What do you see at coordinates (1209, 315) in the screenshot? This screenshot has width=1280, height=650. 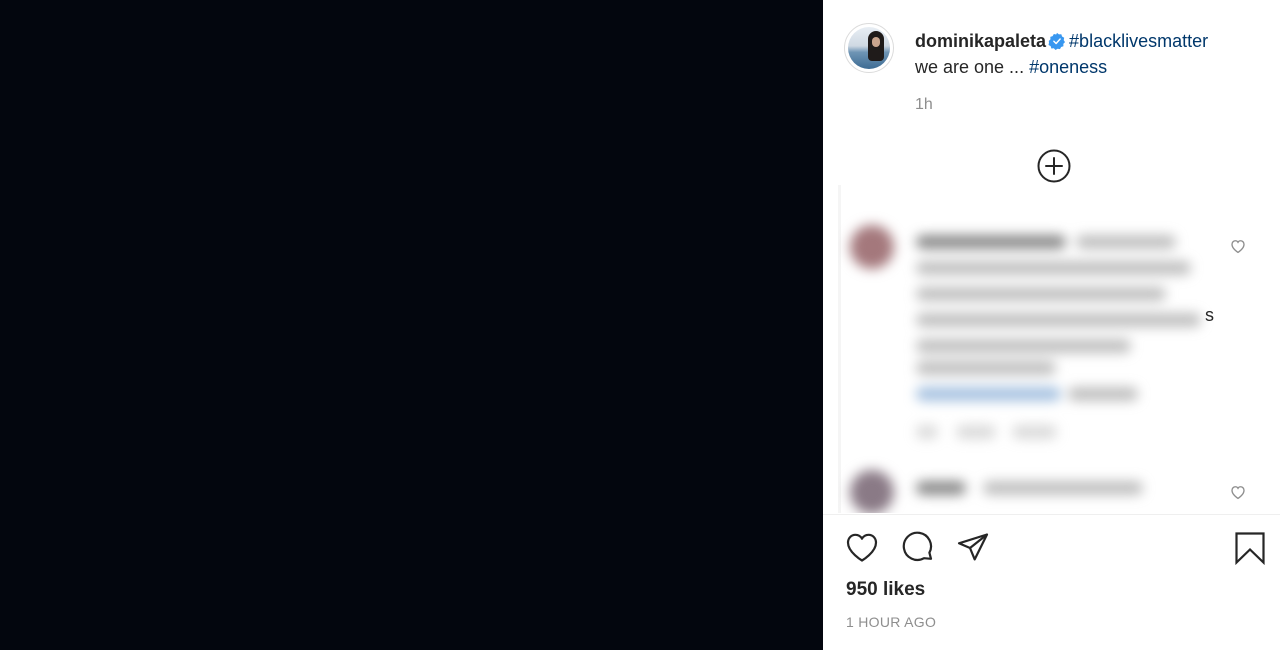 I see `comment-overflow-char: s` at bounding box center [1209, 315].